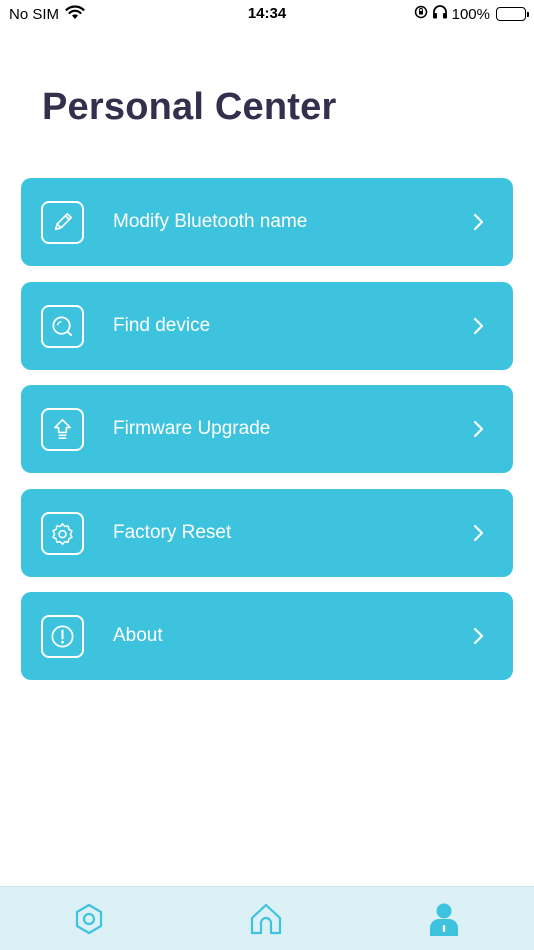 The image size is (534, 950). I want to click on pencil-icon, so click(62, 222).